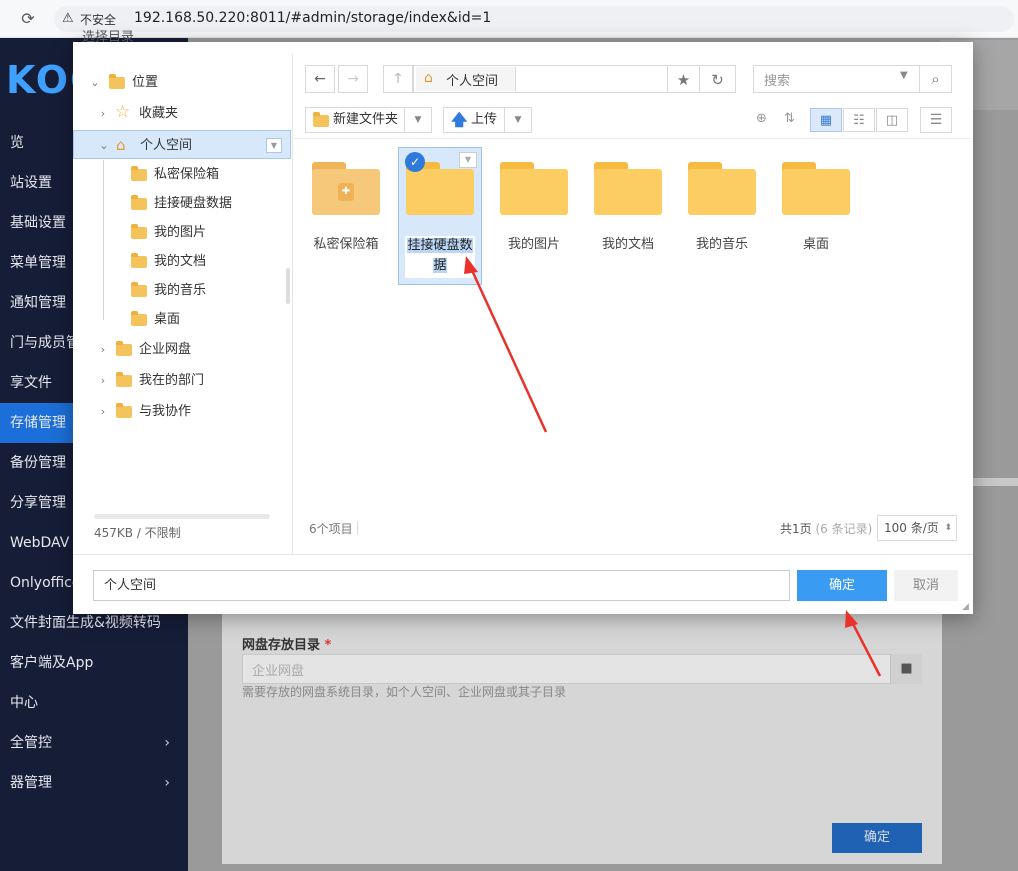 The height and width of the screenshot is (871, 1018). I want to click on search-dropdown-icon: ▼, so click(904, 75).